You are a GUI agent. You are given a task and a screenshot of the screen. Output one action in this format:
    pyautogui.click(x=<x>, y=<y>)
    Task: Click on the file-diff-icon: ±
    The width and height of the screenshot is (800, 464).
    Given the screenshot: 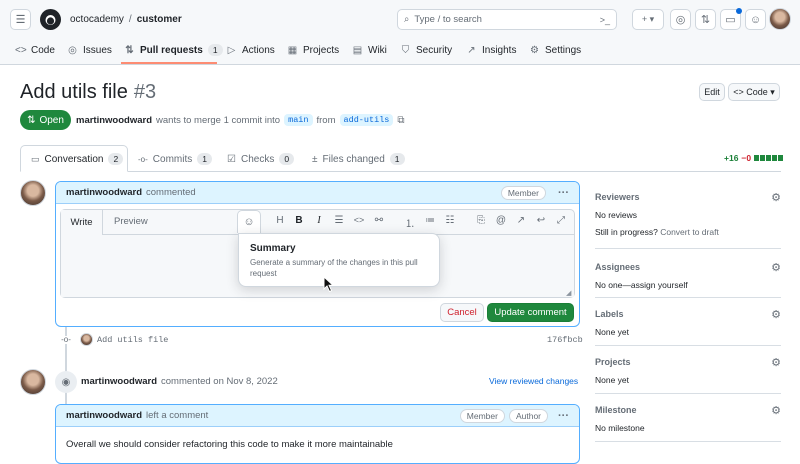 What is the action you would take?
    pyautogui.click(x=315, y=159)
    